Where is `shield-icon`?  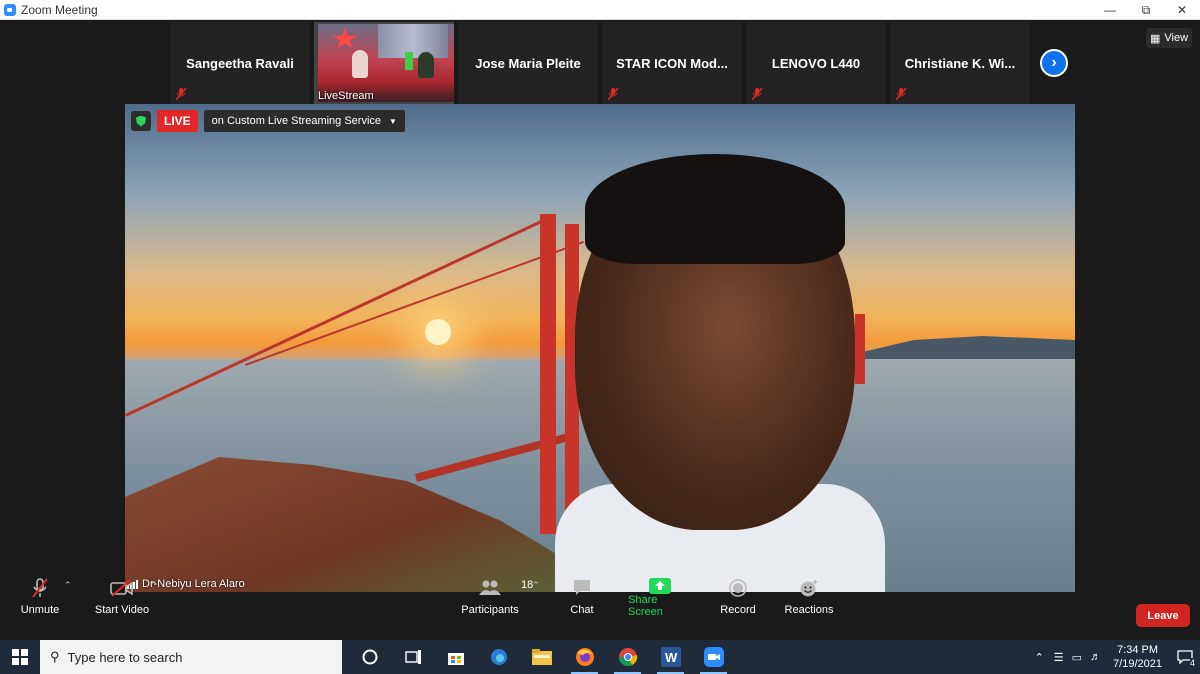 shield-icon is located at coordinates (141, 121).